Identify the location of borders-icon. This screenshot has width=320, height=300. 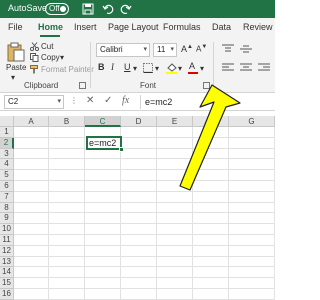
(148, 68).